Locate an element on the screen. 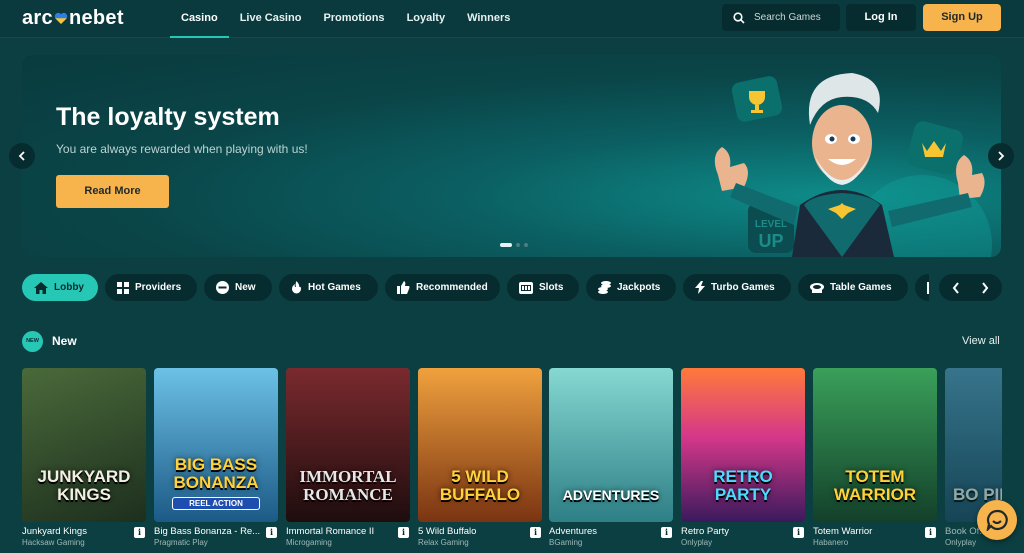  game-provider: Microgaming is located at coordinates (309, 542).